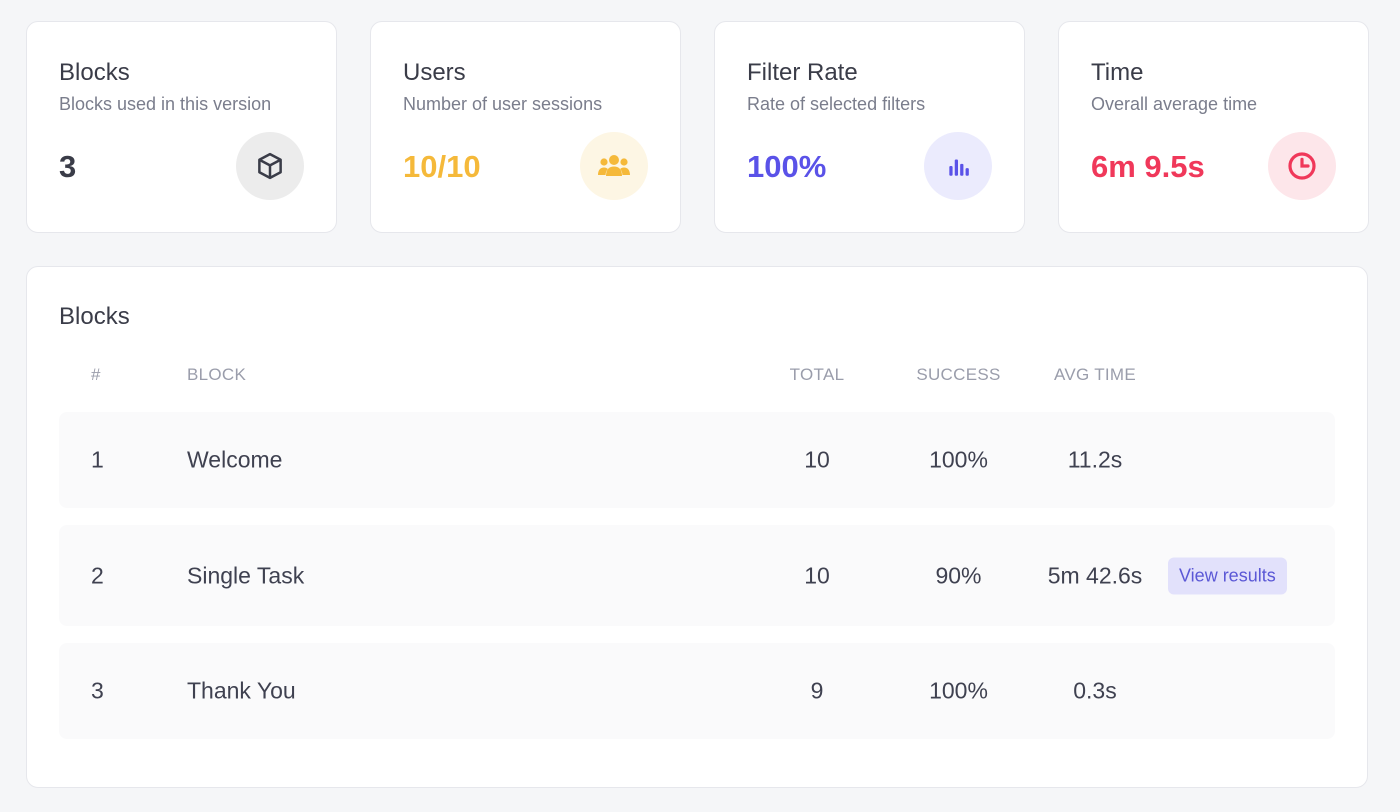 This screenshot has height=812, width=1400. I want to click on stat-title: Blocks, so click(94, 72).